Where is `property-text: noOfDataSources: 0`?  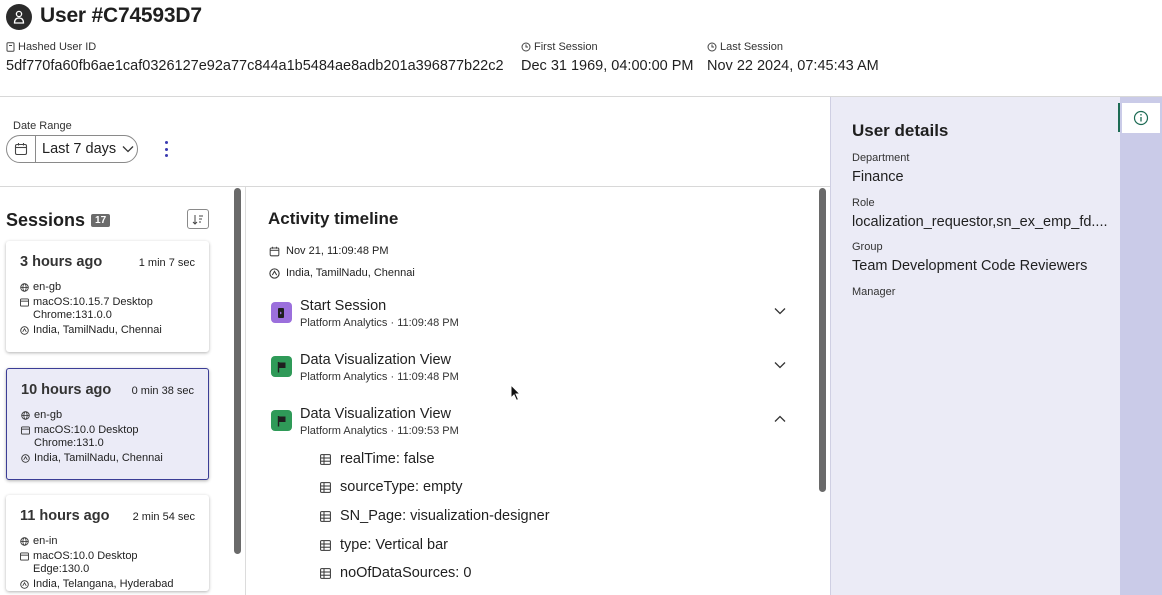 property-text: noOfDataSources: 0 is located at coordinates (406, 573).